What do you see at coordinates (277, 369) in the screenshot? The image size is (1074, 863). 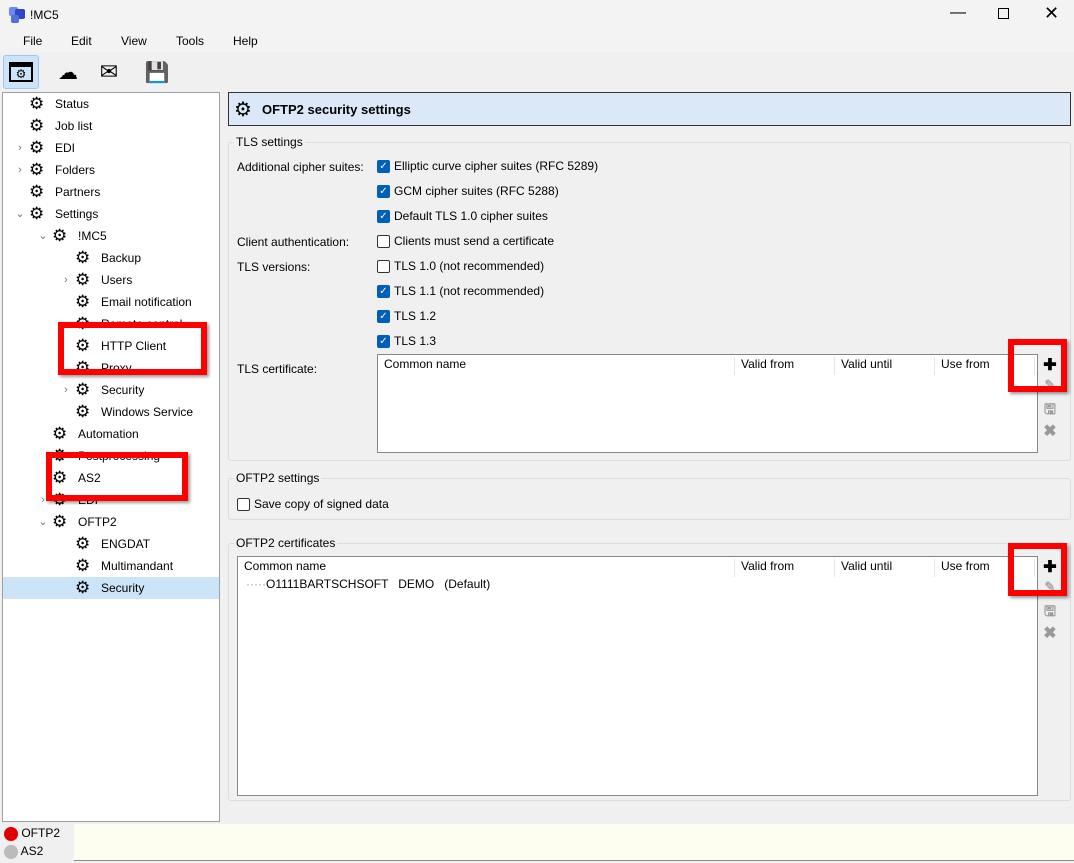 I see `tls-certificate-label: TLS certificate:` at bounding box center [277, 369].